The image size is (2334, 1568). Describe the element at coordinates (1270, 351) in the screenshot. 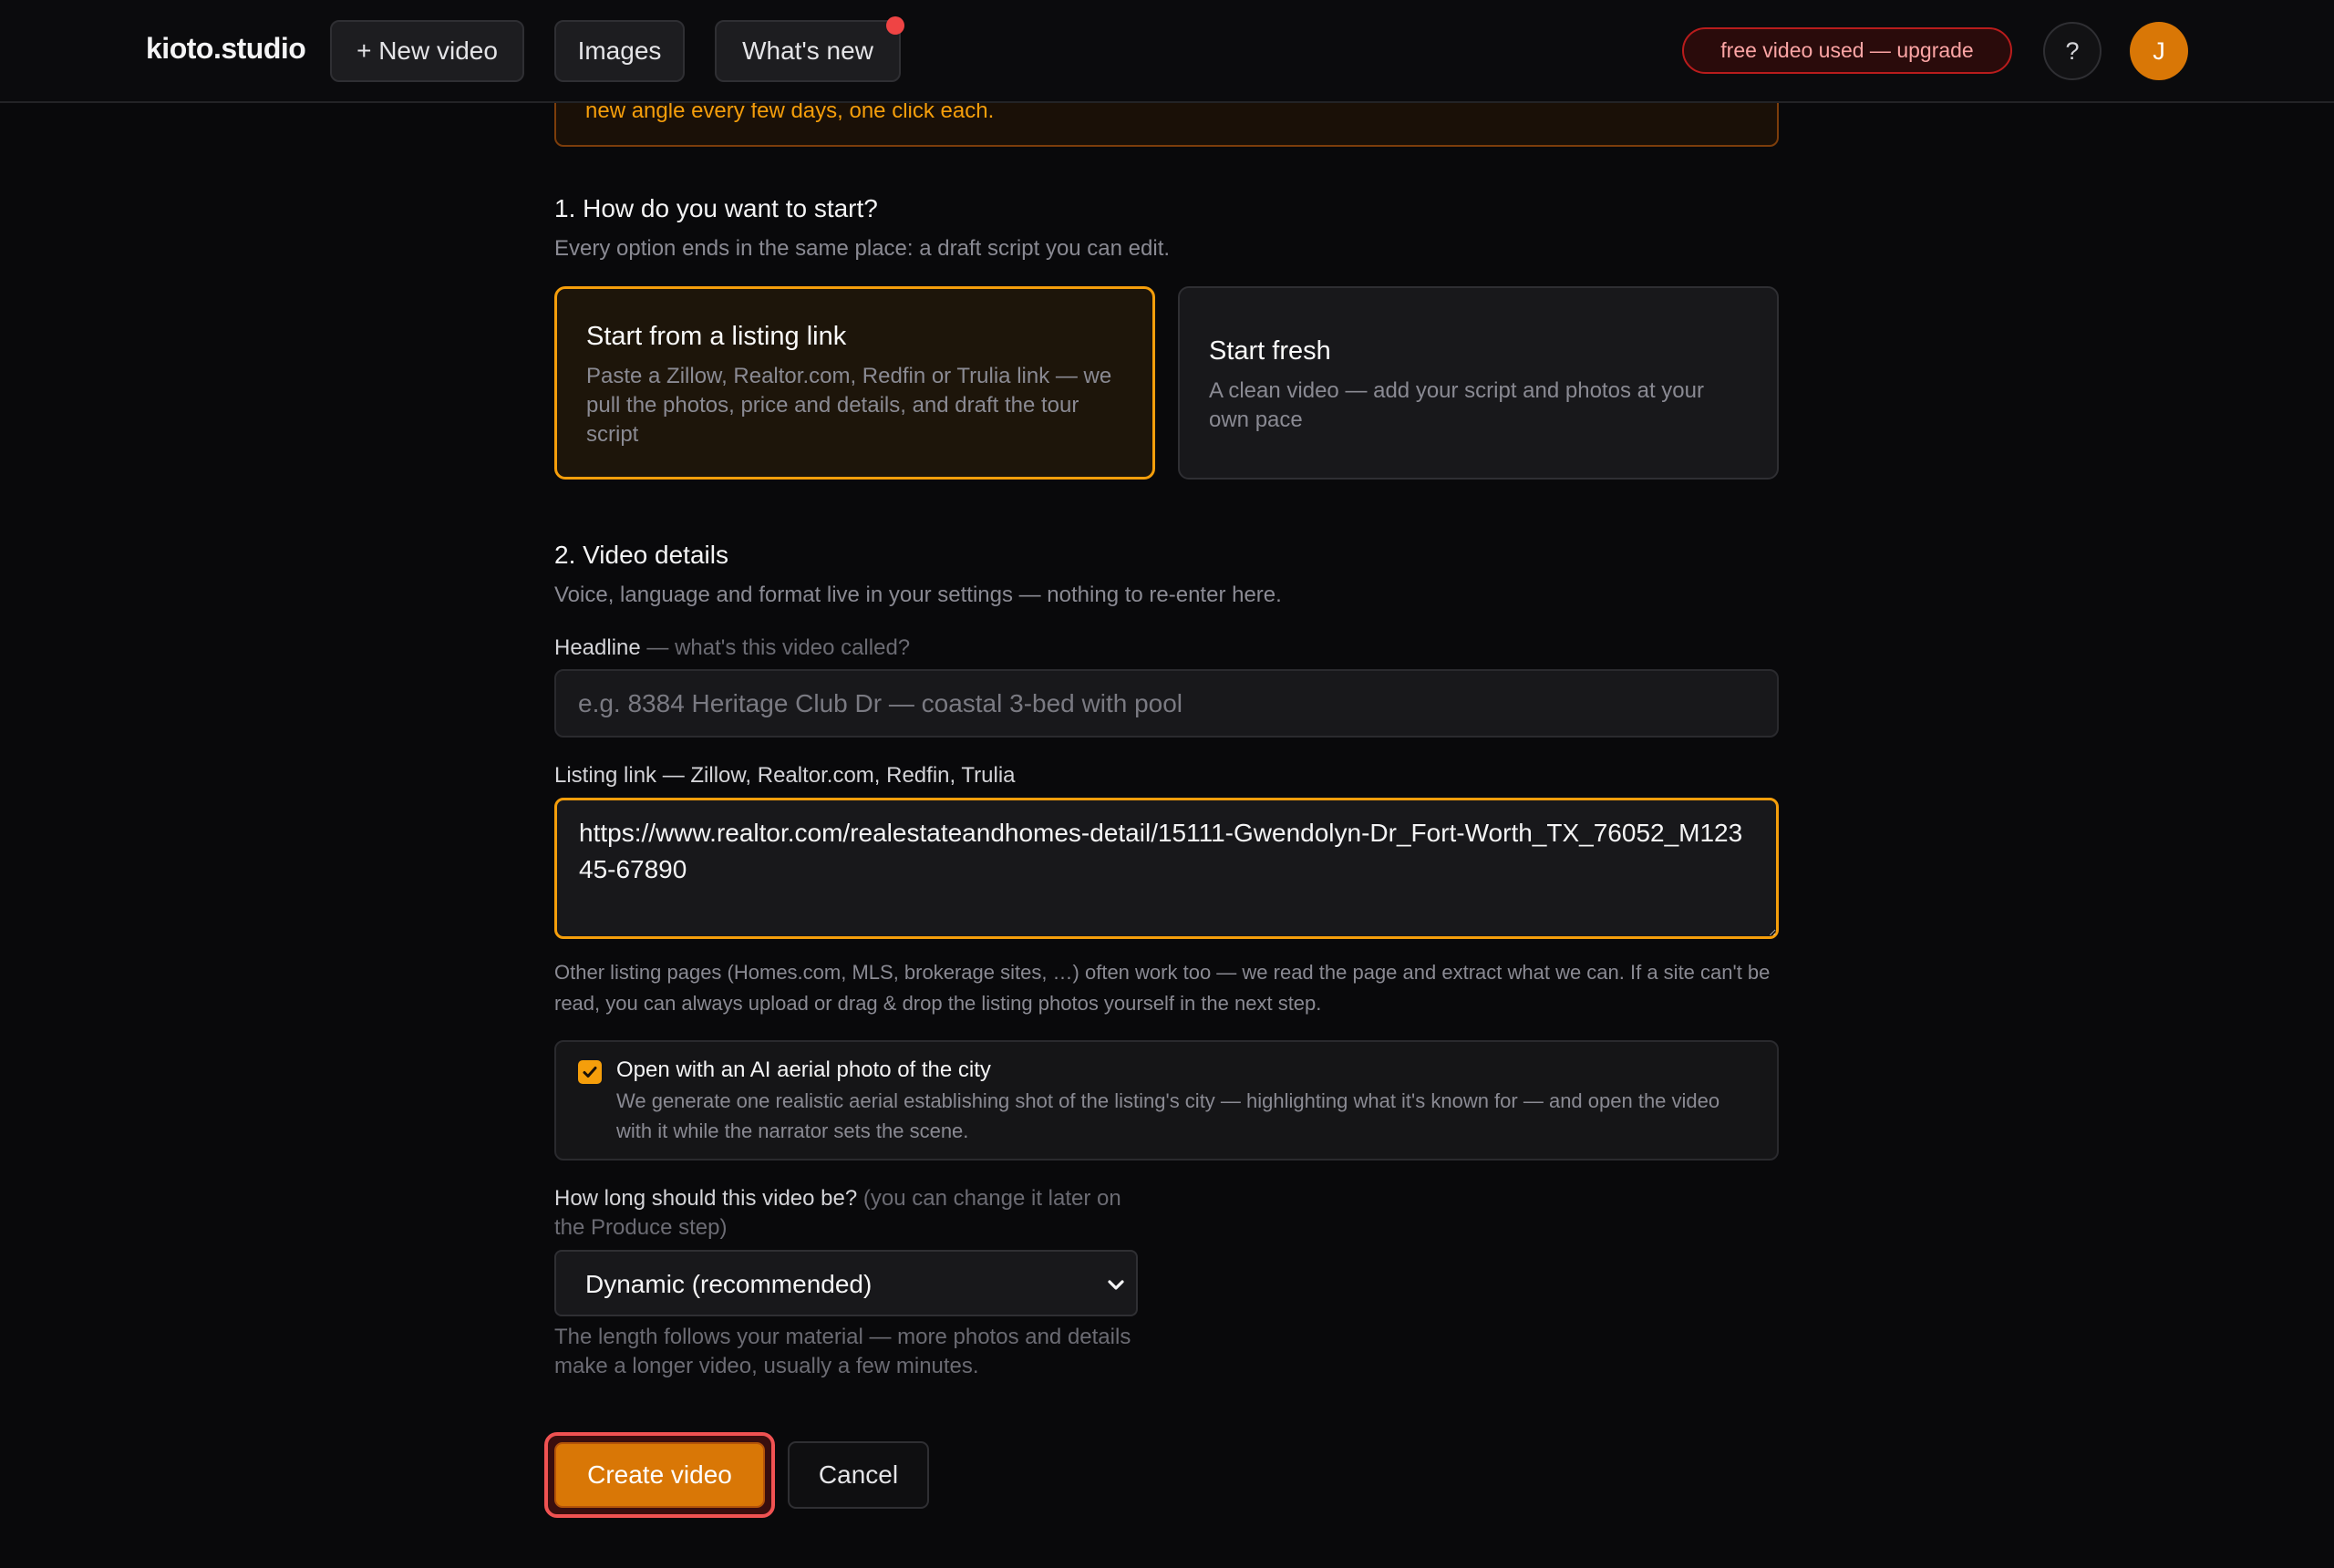

I see `card-title: Start fresh` at that location.